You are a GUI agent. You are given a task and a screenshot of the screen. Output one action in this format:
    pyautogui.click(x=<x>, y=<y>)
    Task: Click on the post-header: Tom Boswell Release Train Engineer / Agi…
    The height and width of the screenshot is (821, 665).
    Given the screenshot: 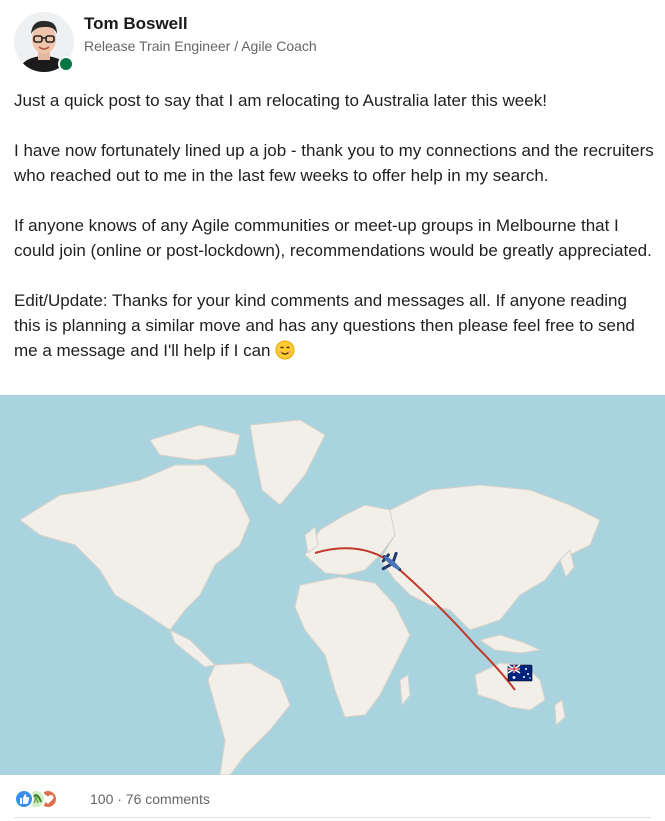 What is the action you would take?
    pyautogui.click(x=334, y=43)
    